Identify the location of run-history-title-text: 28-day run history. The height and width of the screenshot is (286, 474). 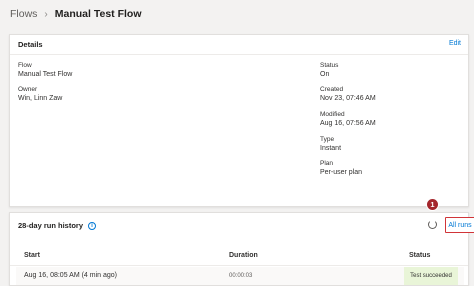
(51, 225).